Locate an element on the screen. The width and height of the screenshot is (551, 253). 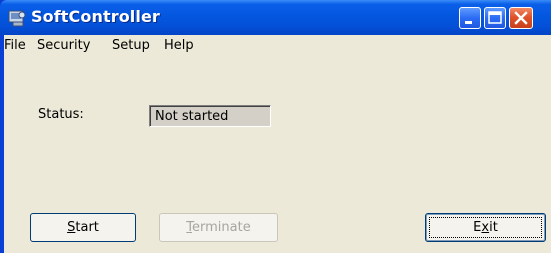
start-button: Start is located at coordinates (83, 227).